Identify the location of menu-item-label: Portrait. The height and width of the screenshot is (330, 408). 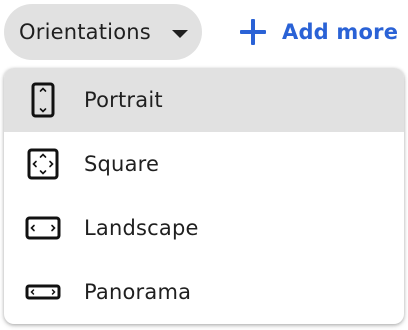
(123, 100).